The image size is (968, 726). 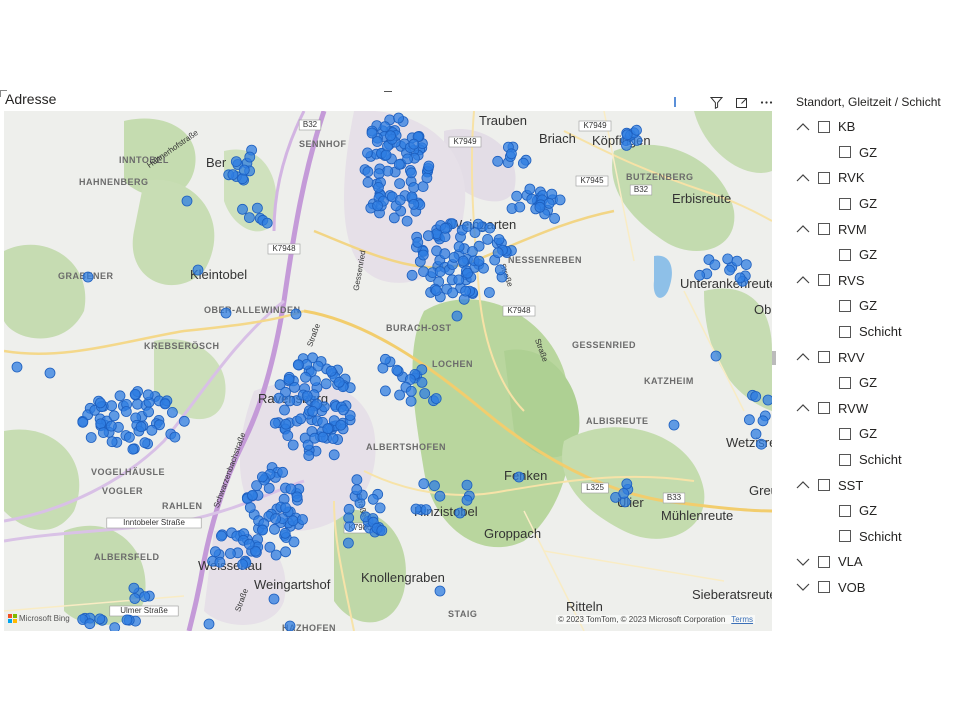 What do you see at coordinates (879, 588) in the screenshot?
I see `slicer-item: VOB` at bounding box center [879, 588].